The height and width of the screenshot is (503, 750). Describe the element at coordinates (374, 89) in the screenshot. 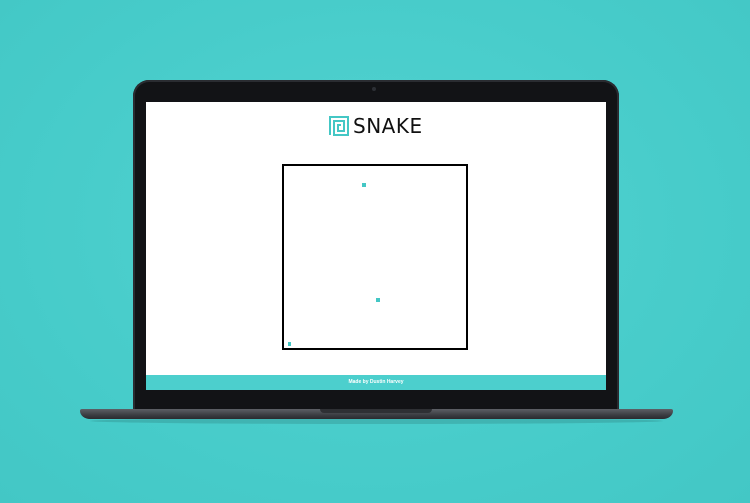

I see `webcam` at that location.